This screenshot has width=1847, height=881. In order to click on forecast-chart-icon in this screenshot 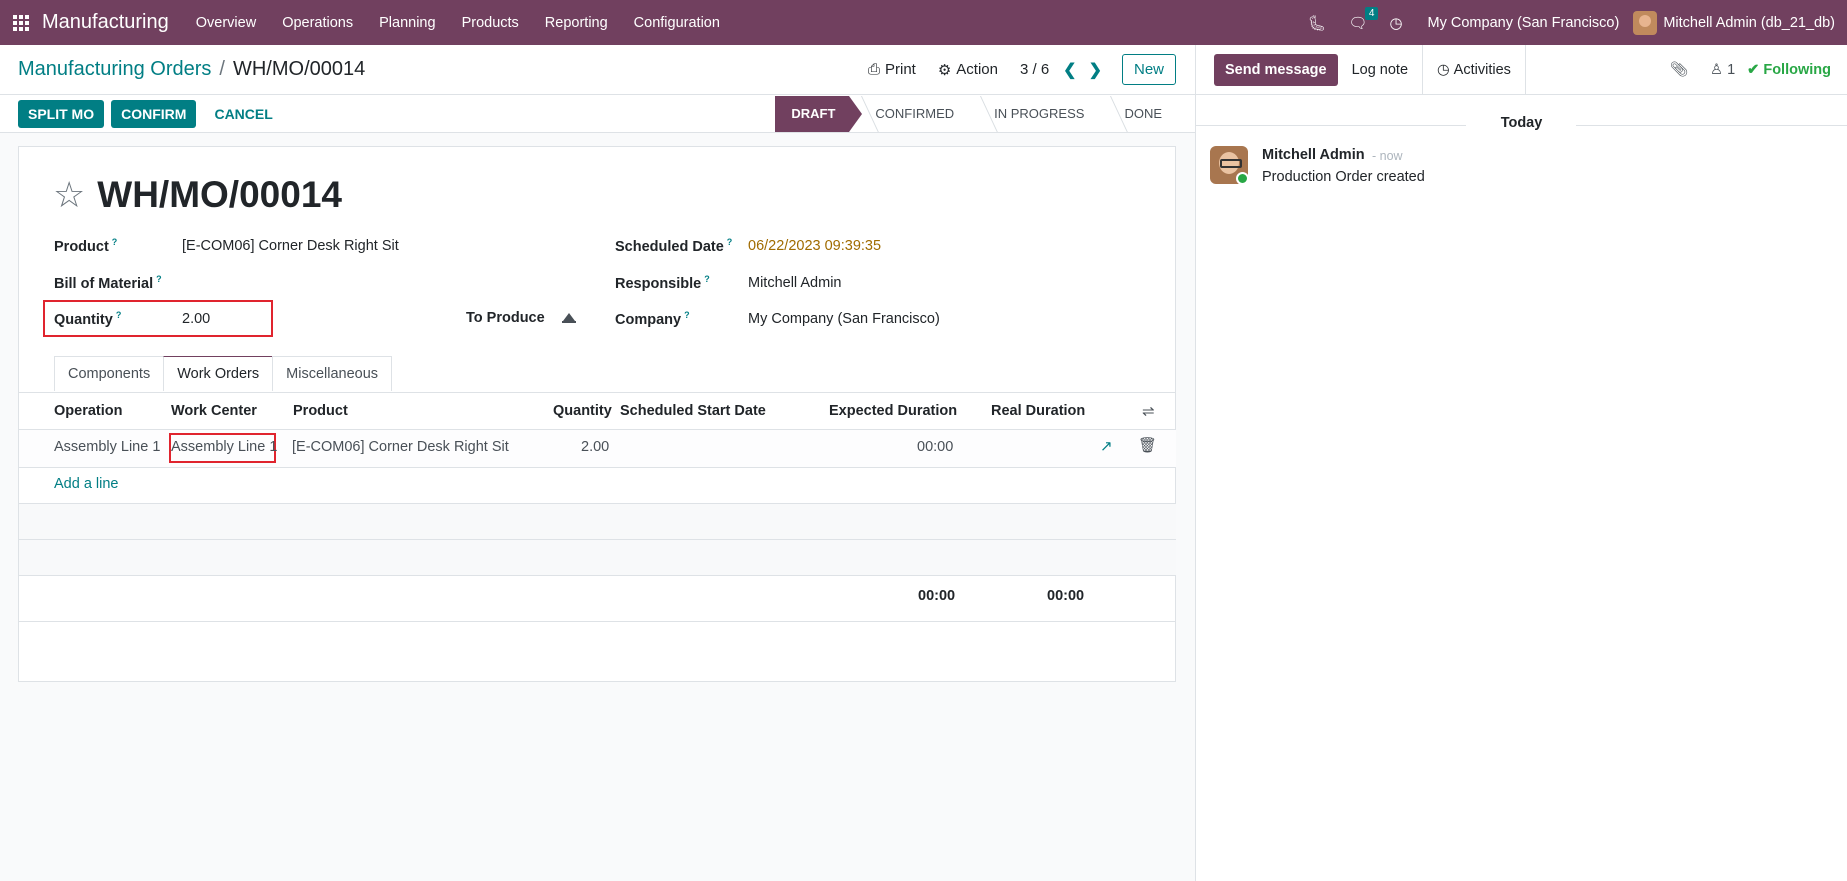, I will do `click(569, 318)`.